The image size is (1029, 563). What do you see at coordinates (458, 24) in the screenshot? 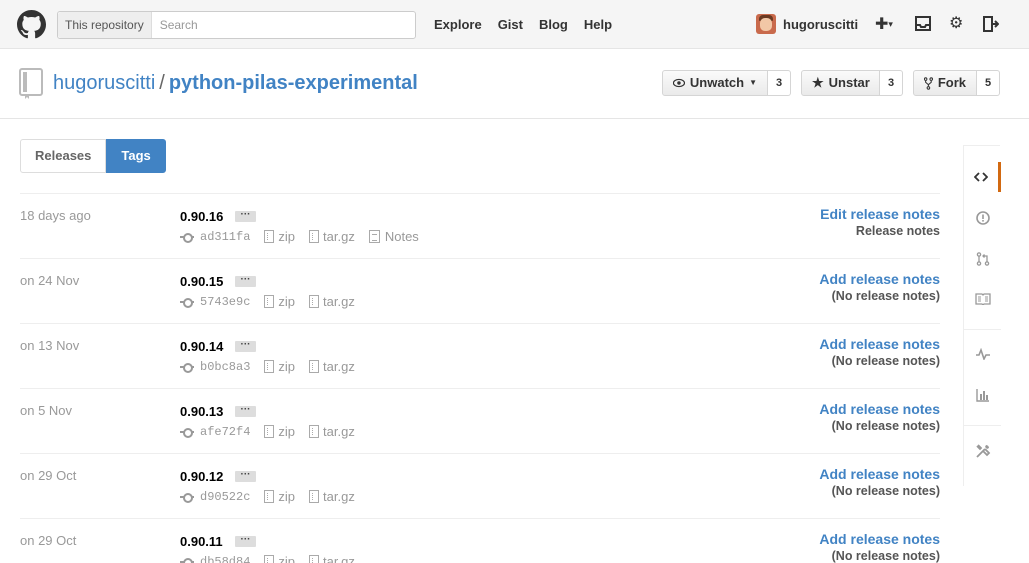
I see `nav-explore: Explore` at bounding box center [458, 24].